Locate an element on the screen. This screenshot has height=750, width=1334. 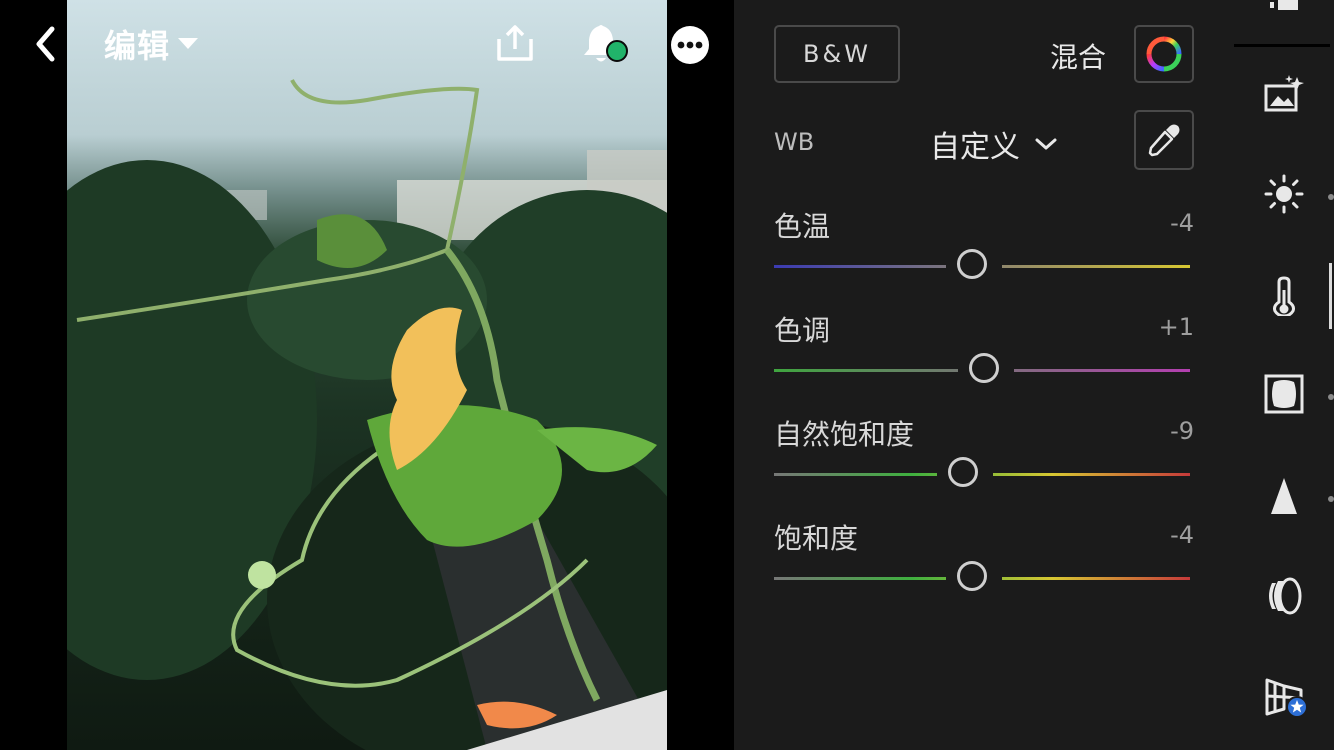
more-icon is located at coordinates (690, 45).